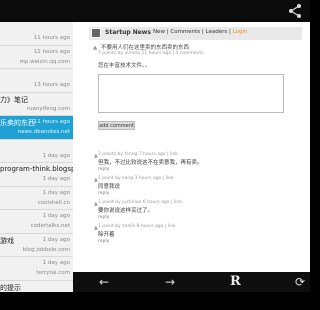 The height and width of the screenshot is (310, 320). What do you see at coordinates (150, 163) in the screenshot?
I see `comment-text: 但我，不过比较说这不在卖意我，再有卖。` at bounding box center [150, 163].